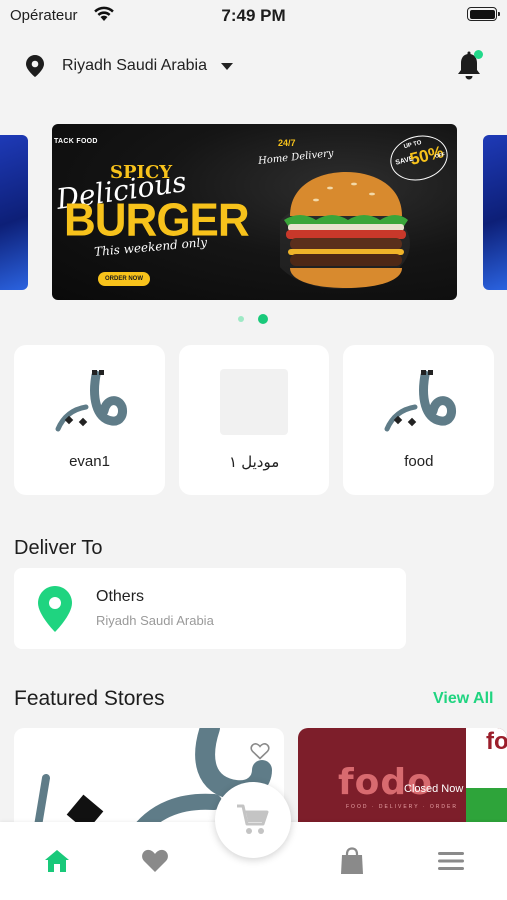 The height and width of the screenshot is (900, 507). What do you see at coordinates (89, 461) in the screenshot?
I see `category-label: evan1` at bounding box center [89, 461].